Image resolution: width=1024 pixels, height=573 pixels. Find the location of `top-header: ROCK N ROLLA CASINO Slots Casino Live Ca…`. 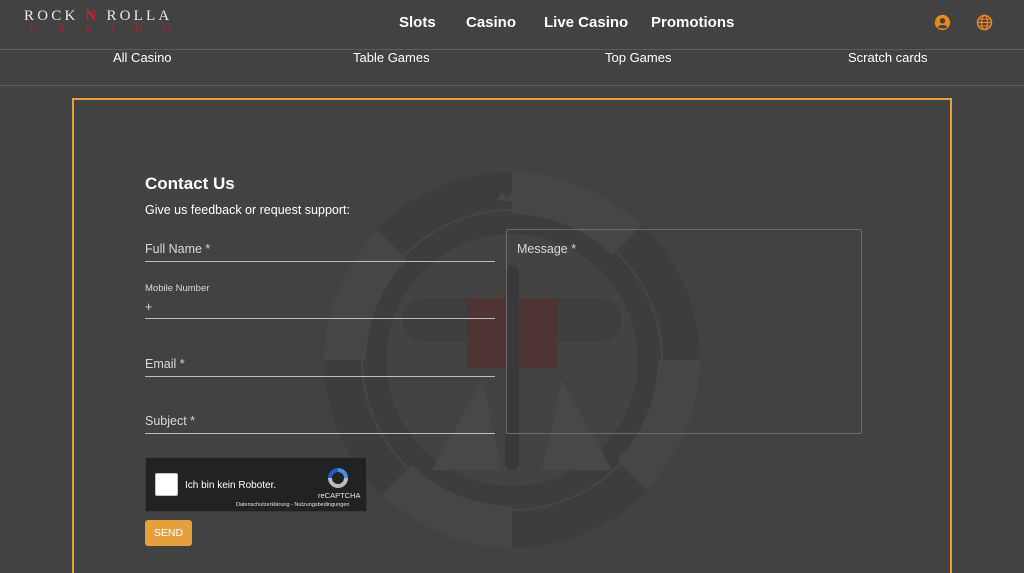

top-header: ROCK N ROLLA CASINO Slots Casino Live Ca… is located at coordinates (512, 25).